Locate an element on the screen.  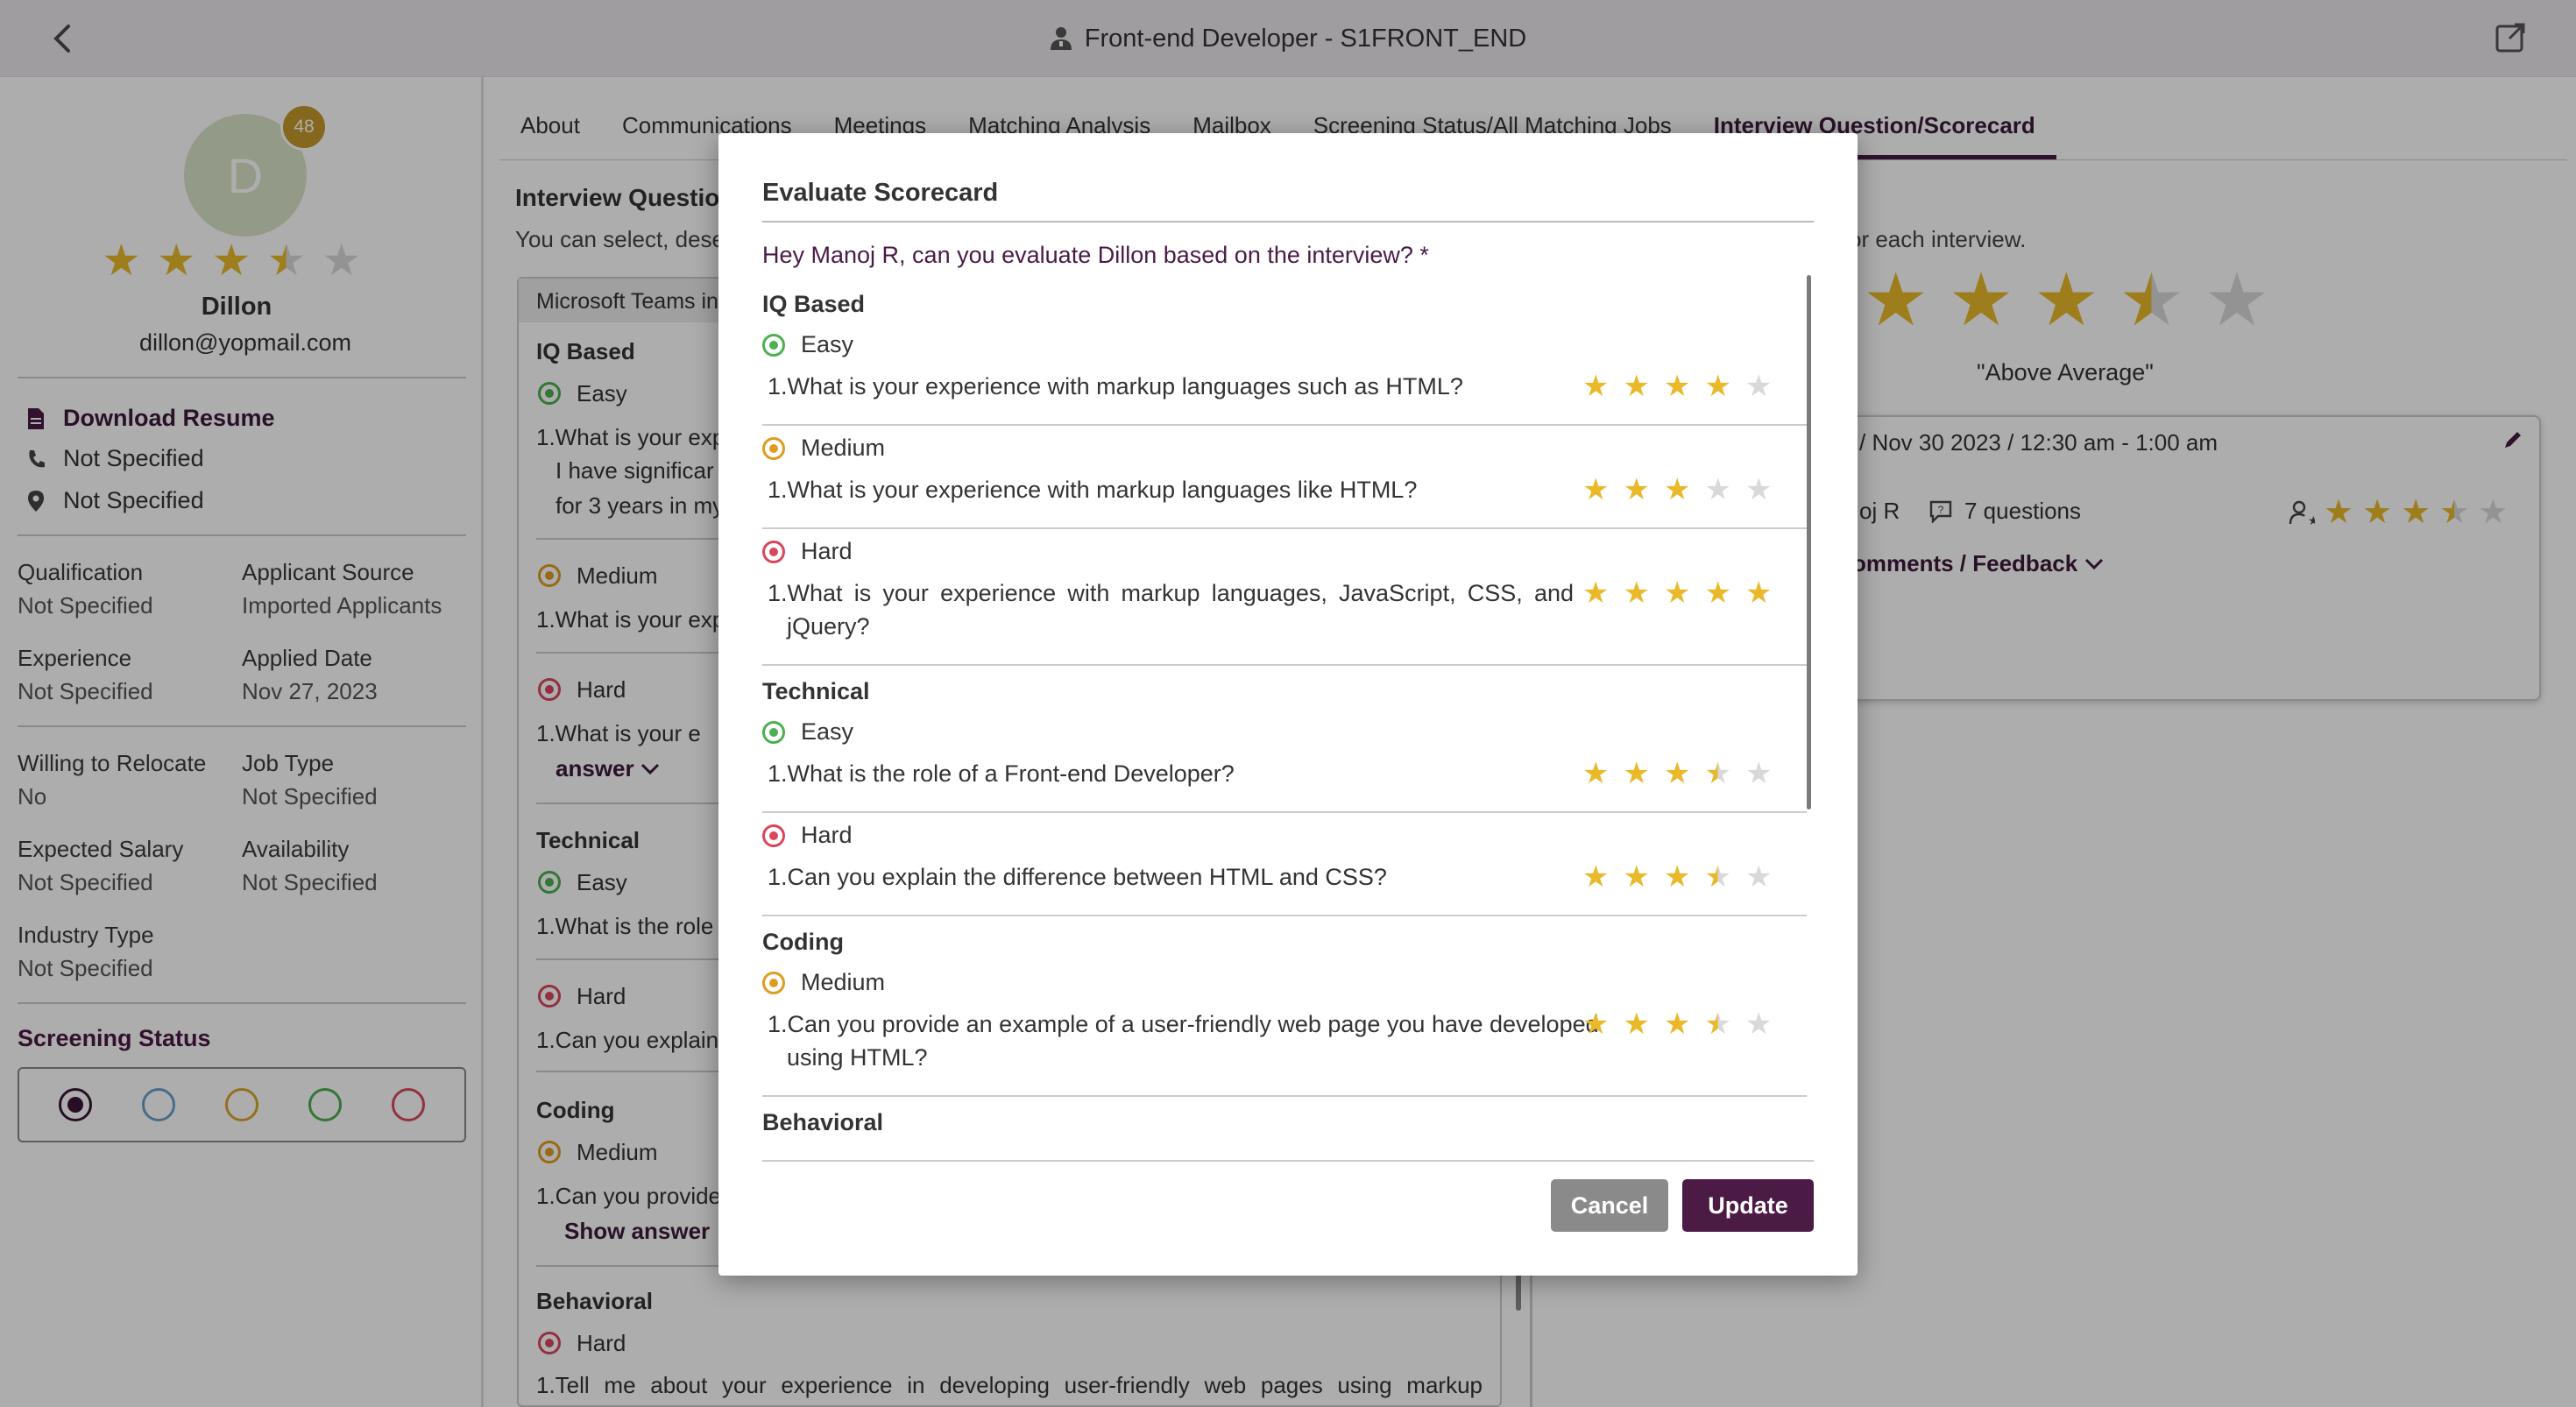
category-iq-based: IQ Based is located at coordinates (814, 304).